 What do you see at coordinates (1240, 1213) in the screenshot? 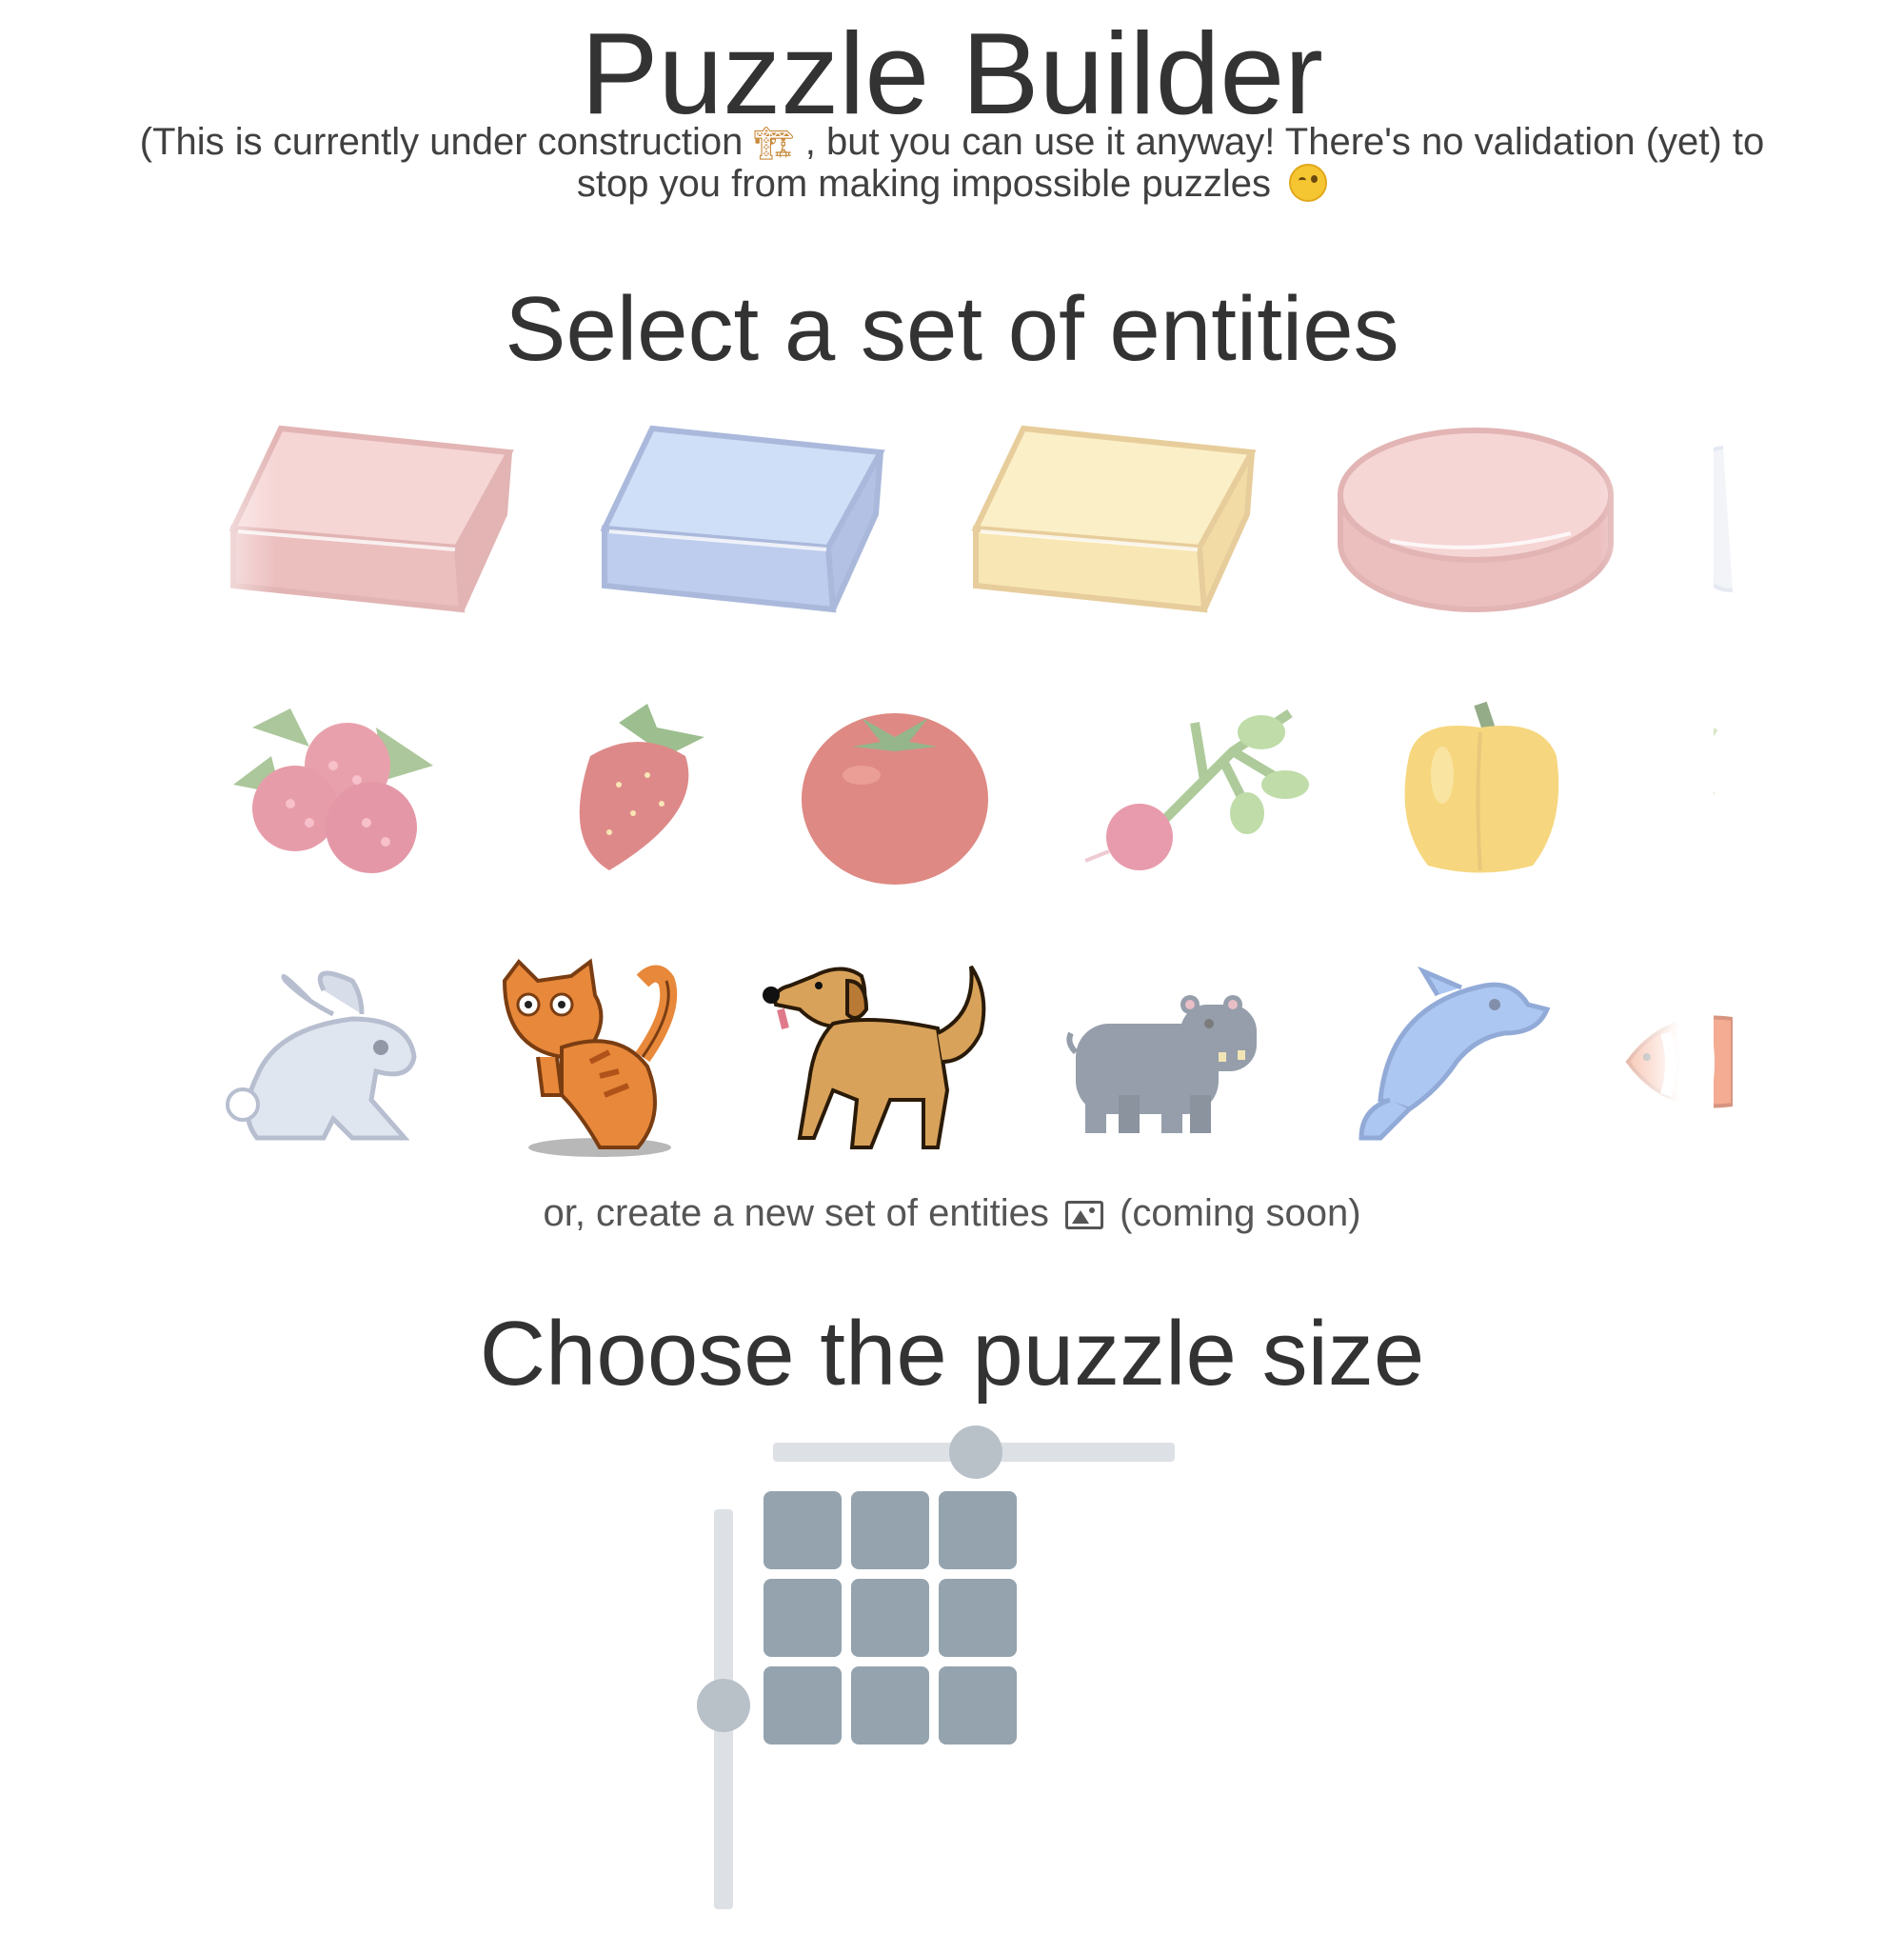
I see `coming-soon-label: (coming soon)` at bounding box center [1240, 1213].